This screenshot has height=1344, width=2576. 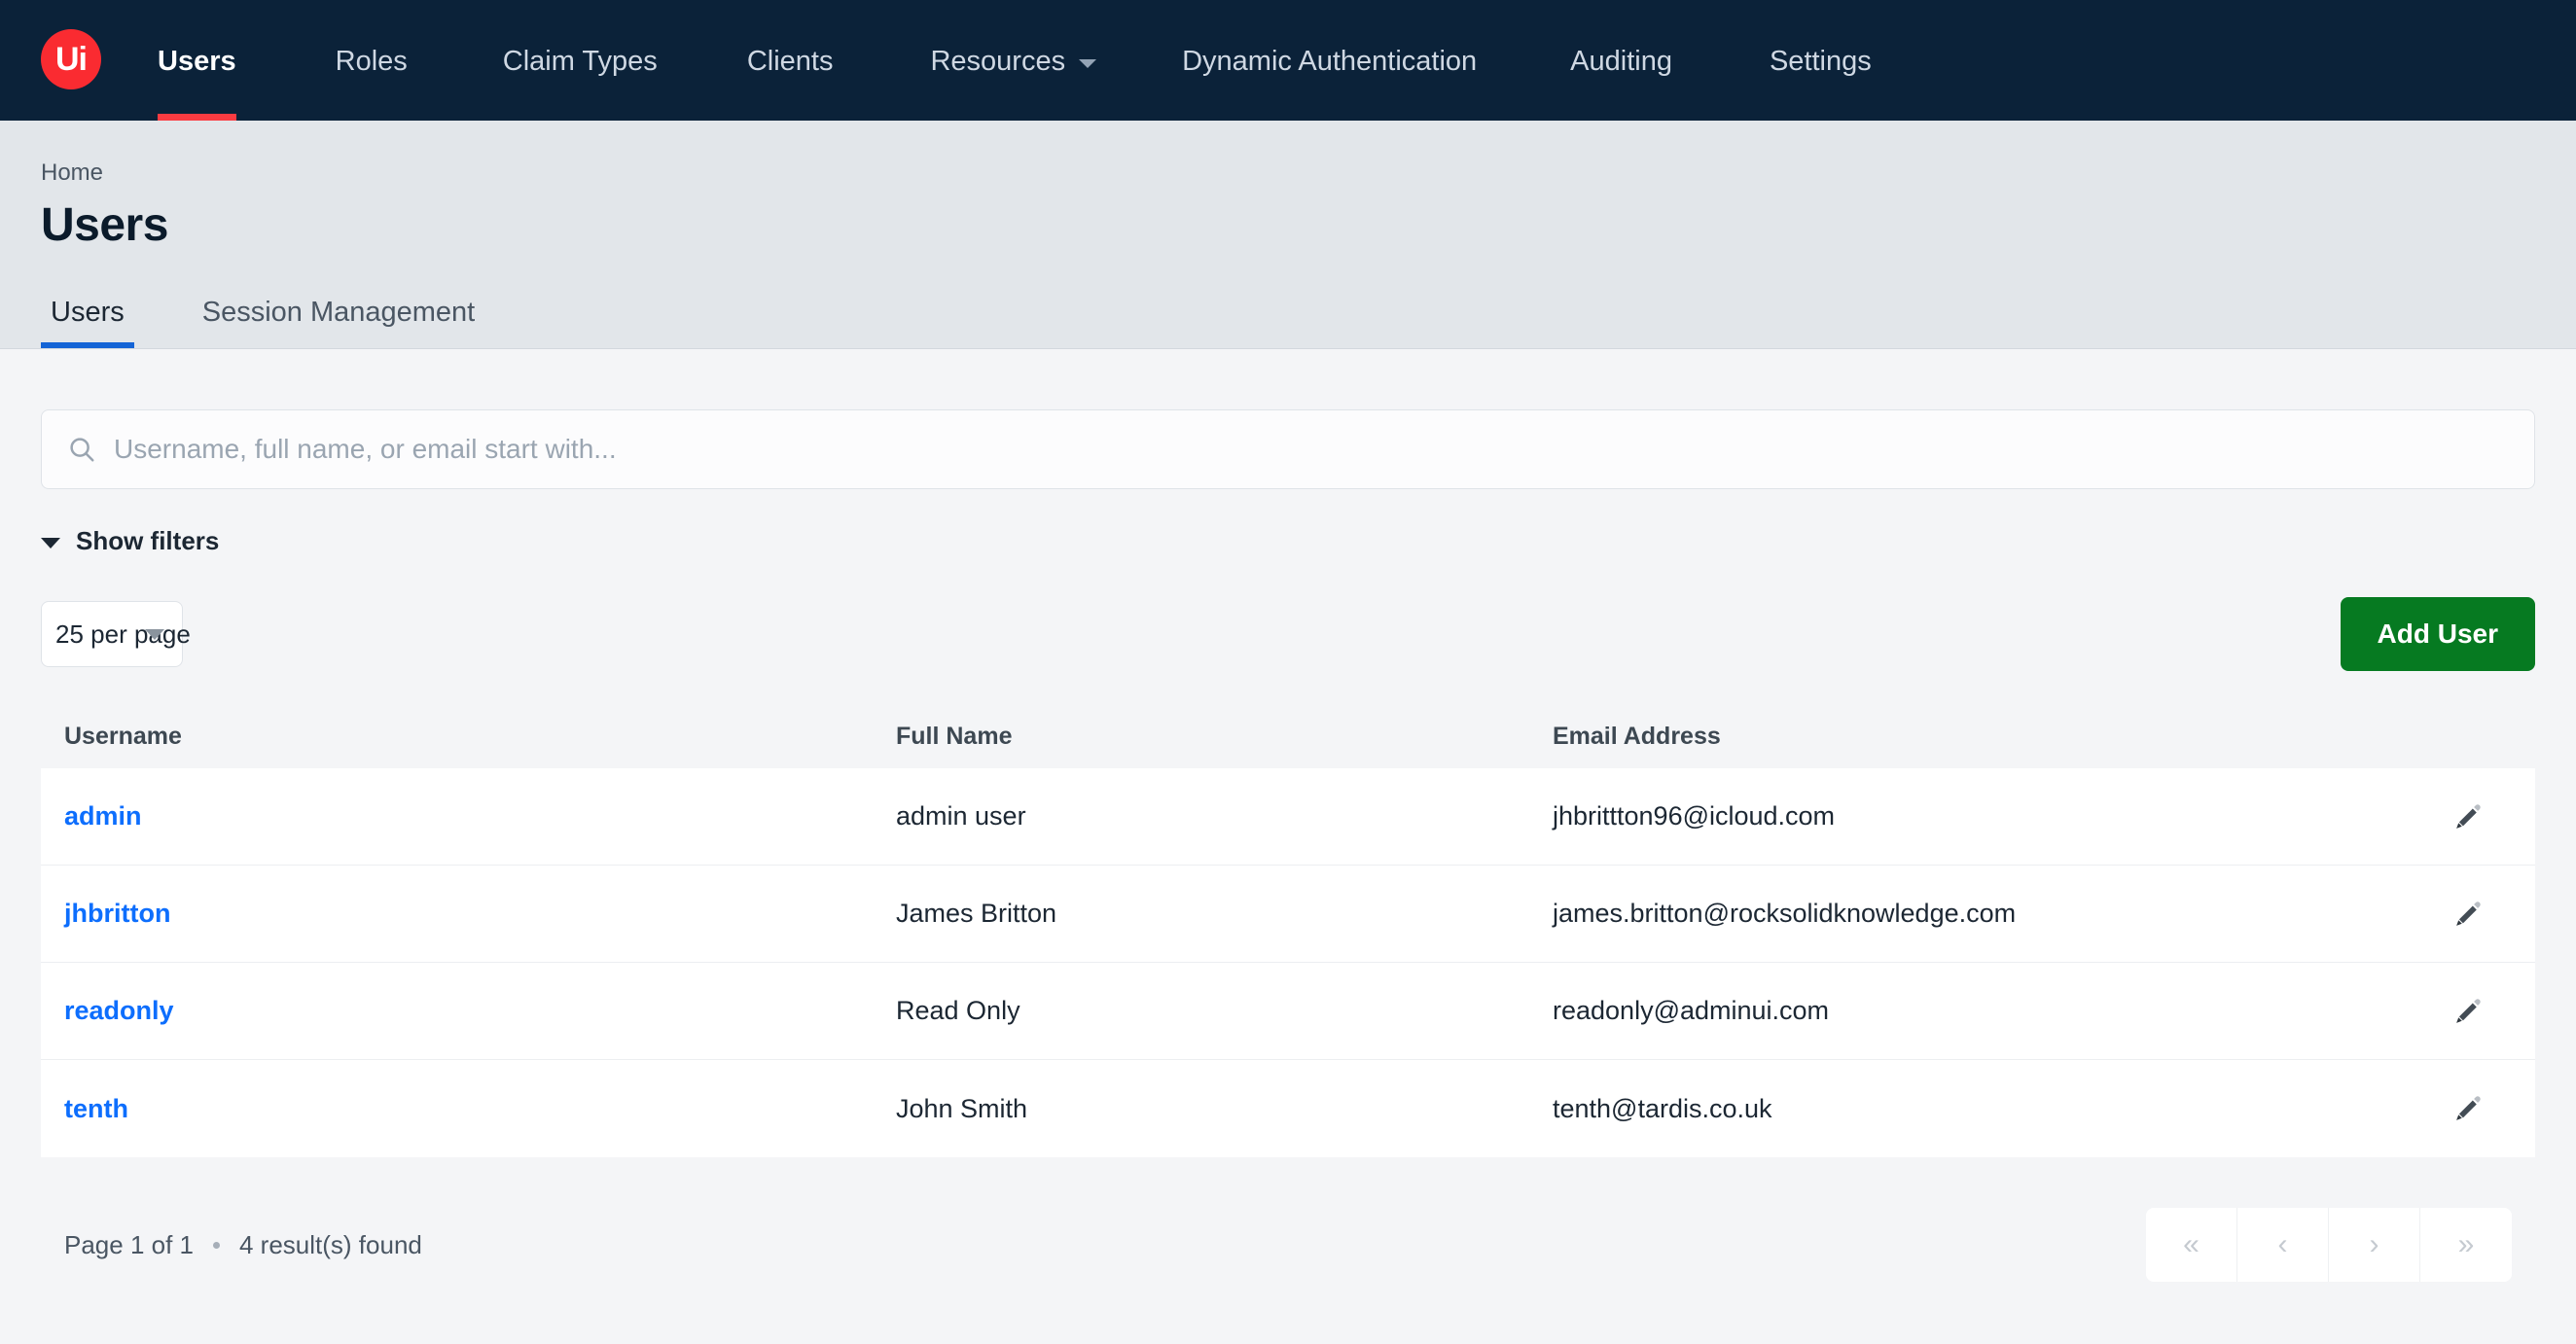 I want to click on username-link: readonly, so click(x=119, y=1011).